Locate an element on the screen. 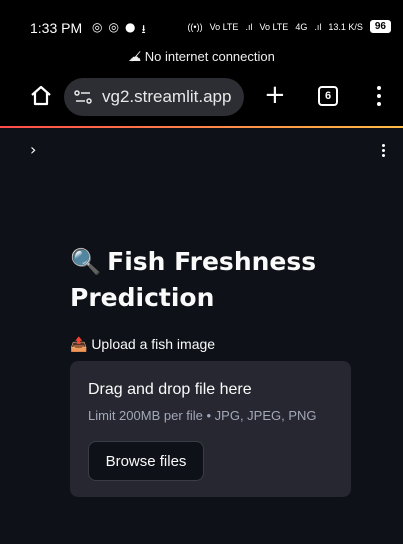 This screenshot has width=403, height=544. dropzone-limit: Limit 200MB per file • JPG, JPEG, PNG is located at coordinates (202, 415).